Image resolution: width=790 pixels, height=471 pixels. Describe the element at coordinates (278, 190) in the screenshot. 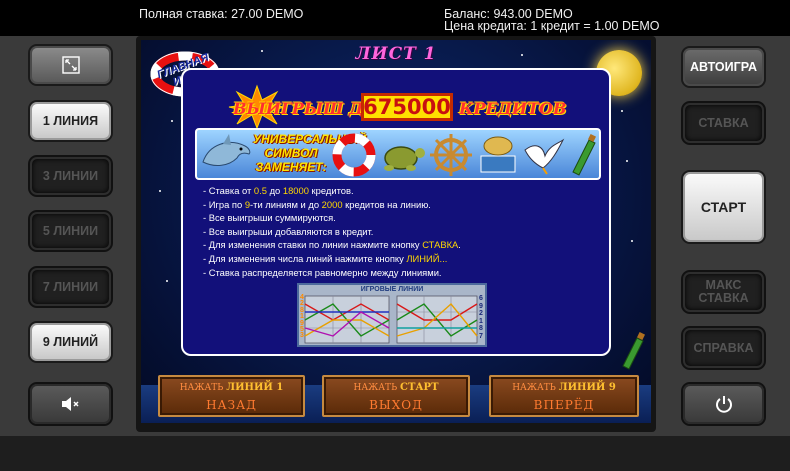

I see `rule-line: - Ставка от 0.5 до 18000 кредитов.` at that location.